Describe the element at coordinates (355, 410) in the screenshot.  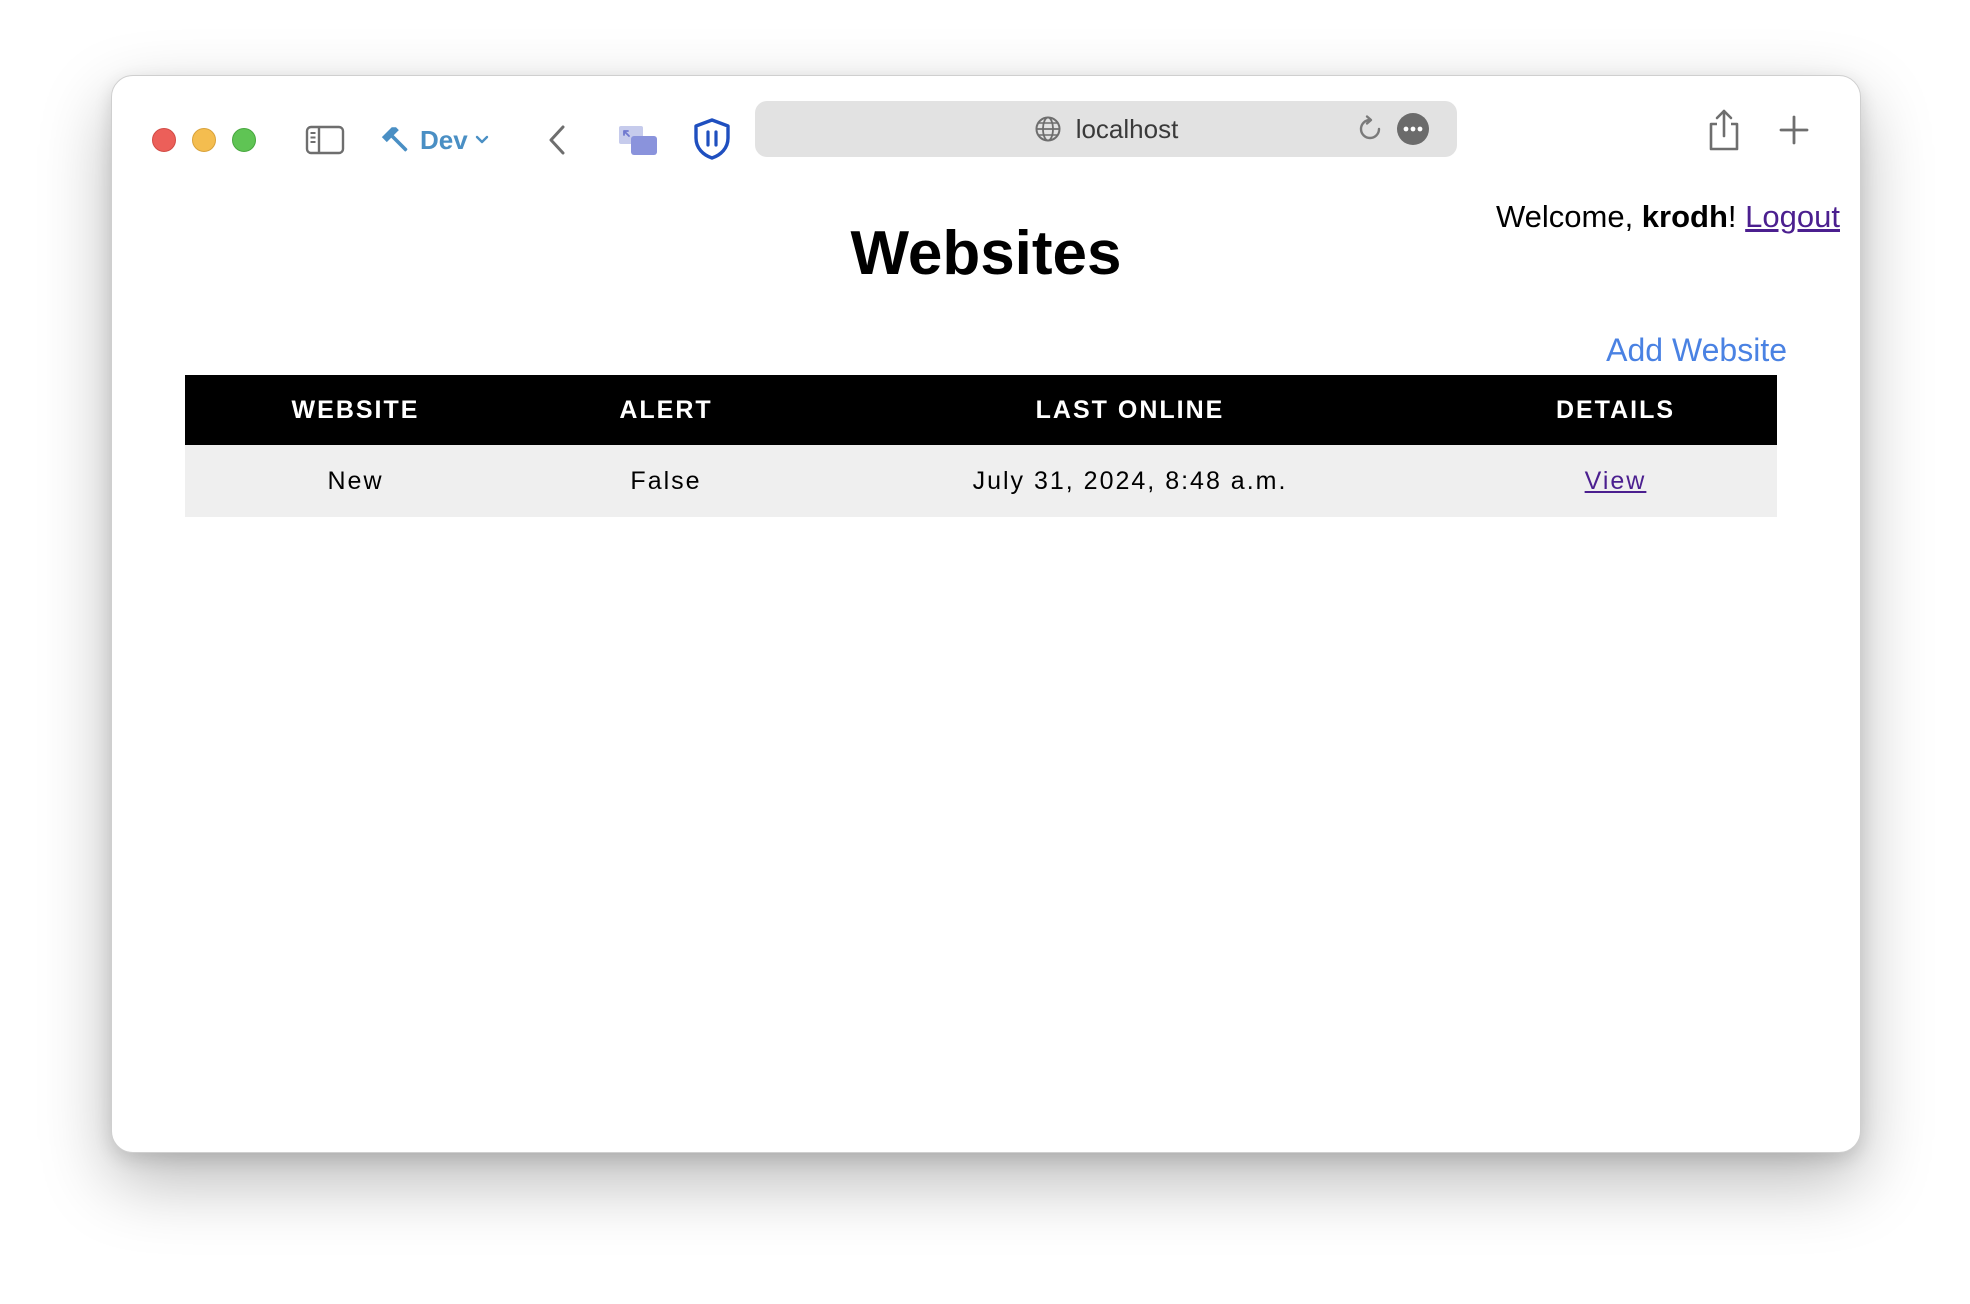
I see `column-header-website: WEBSITE` at that location.